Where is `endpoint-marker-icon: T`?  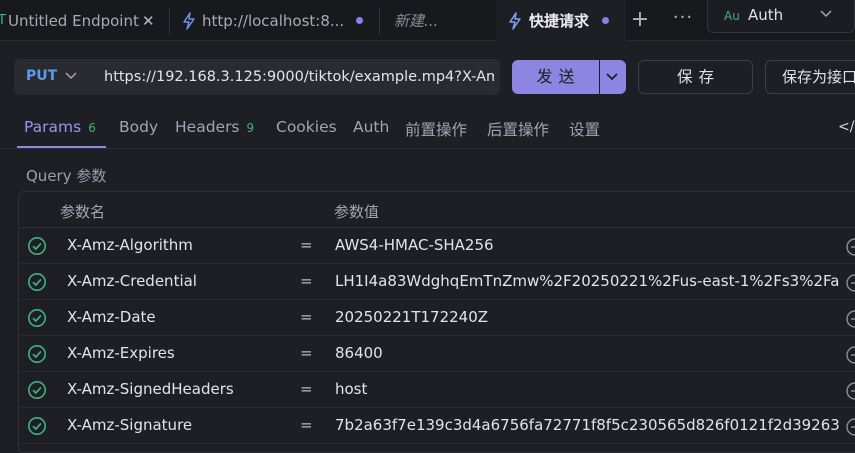
endpoint-marker-icon: T is located at coordinates (3, 20).